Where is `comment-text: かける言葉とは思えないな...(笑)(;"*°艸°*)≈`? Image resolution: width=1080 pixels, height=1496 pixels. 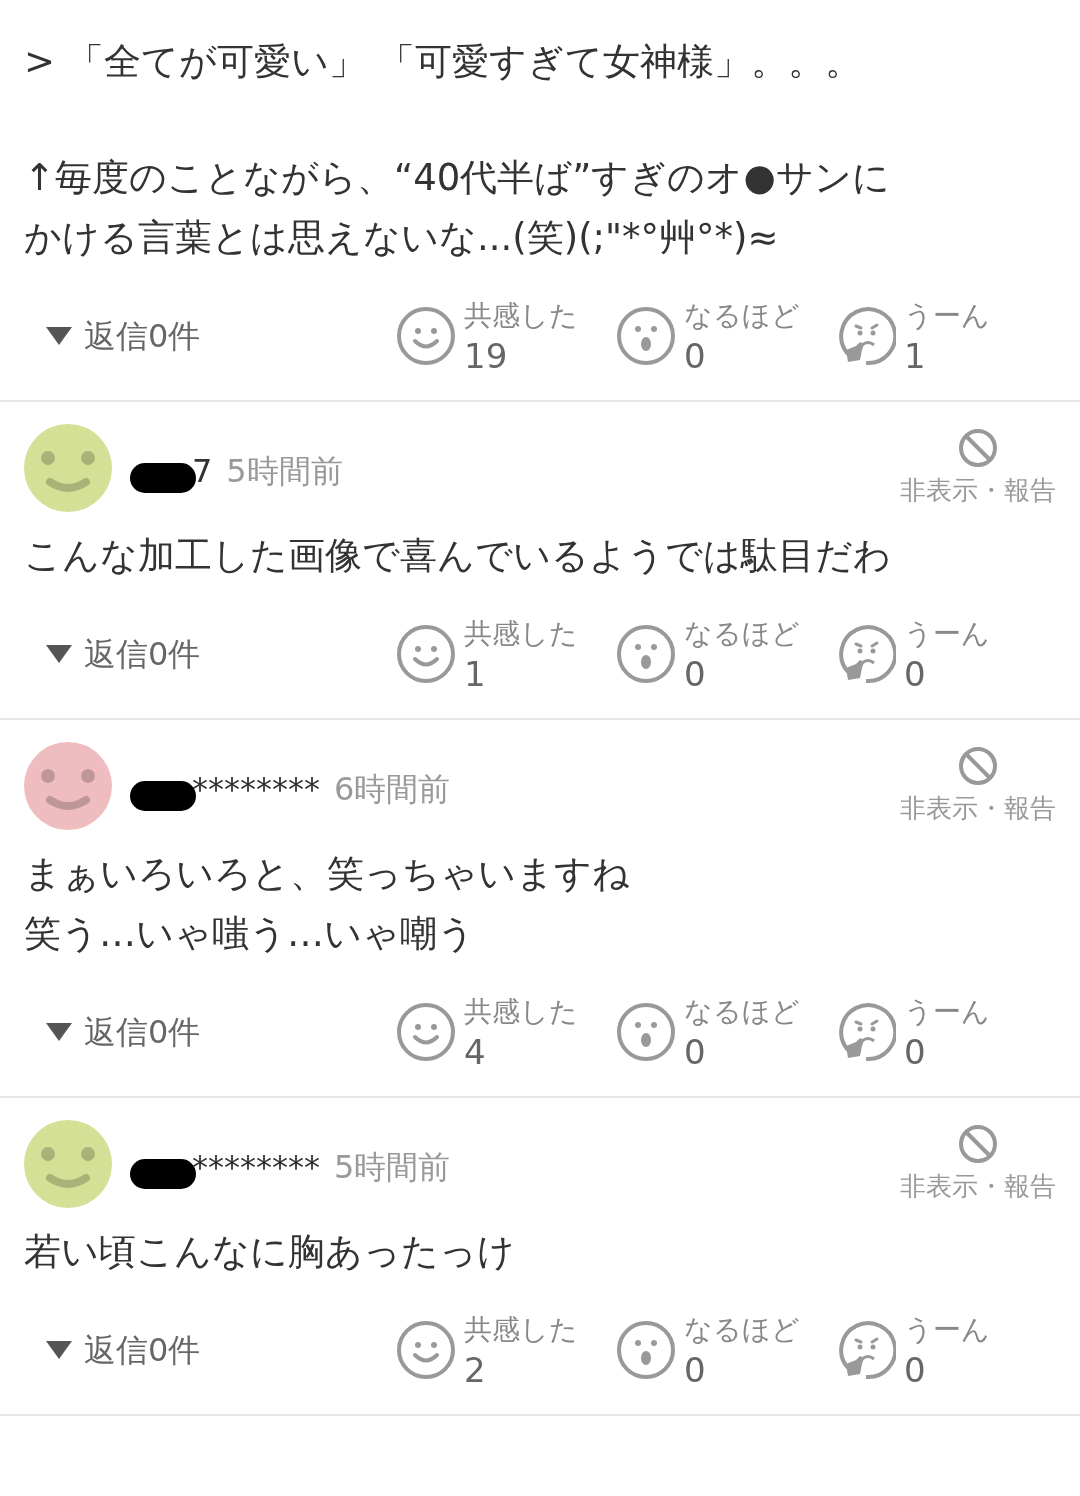
comment-text: かける言葉とは思えないな...(笑)(;"*°艸°*)≈ is located at coordinates (402, 238).